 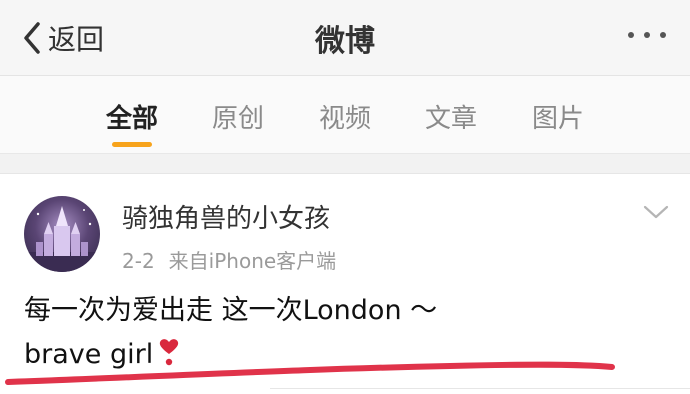 I want to click on tab-original: 原创, so click(x=238, y=116).